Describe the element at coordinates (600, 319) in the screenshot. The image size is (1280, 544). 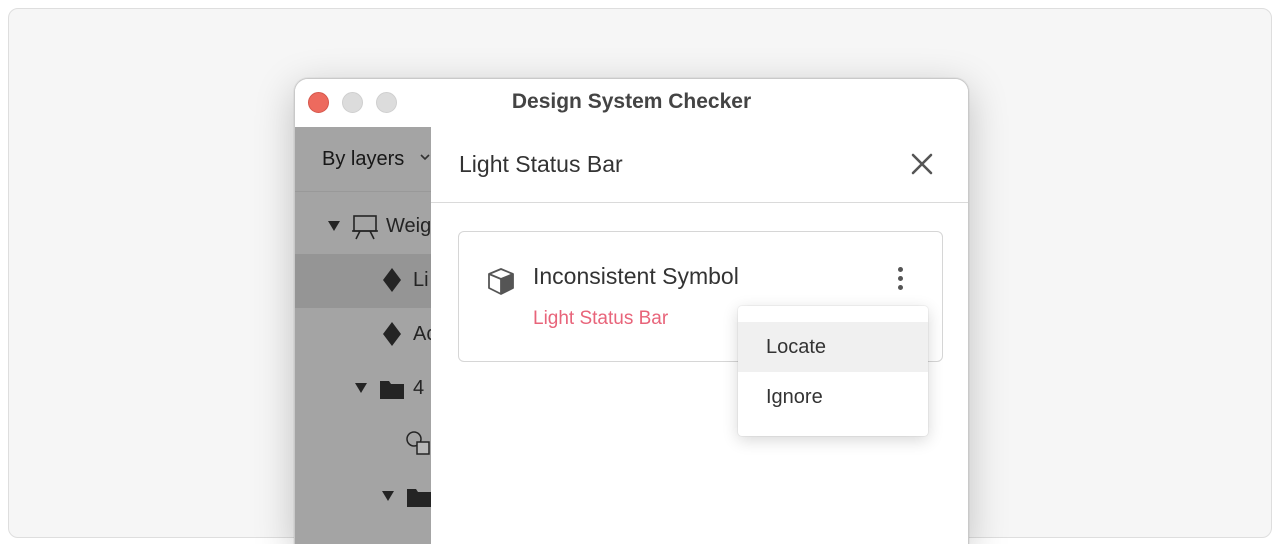
I see `issue-layer-link: Light Status Bar` at that location.